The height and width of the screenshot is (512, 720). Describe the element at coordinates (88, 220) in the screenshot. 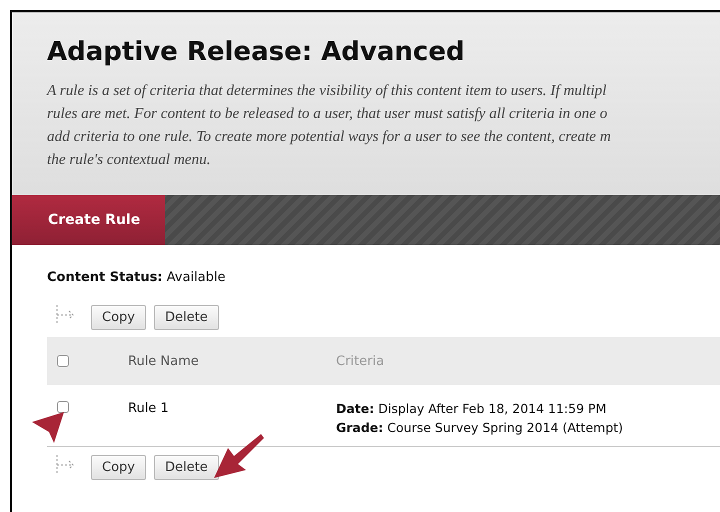

I see `create-rule-button: Create Rule` at that location.